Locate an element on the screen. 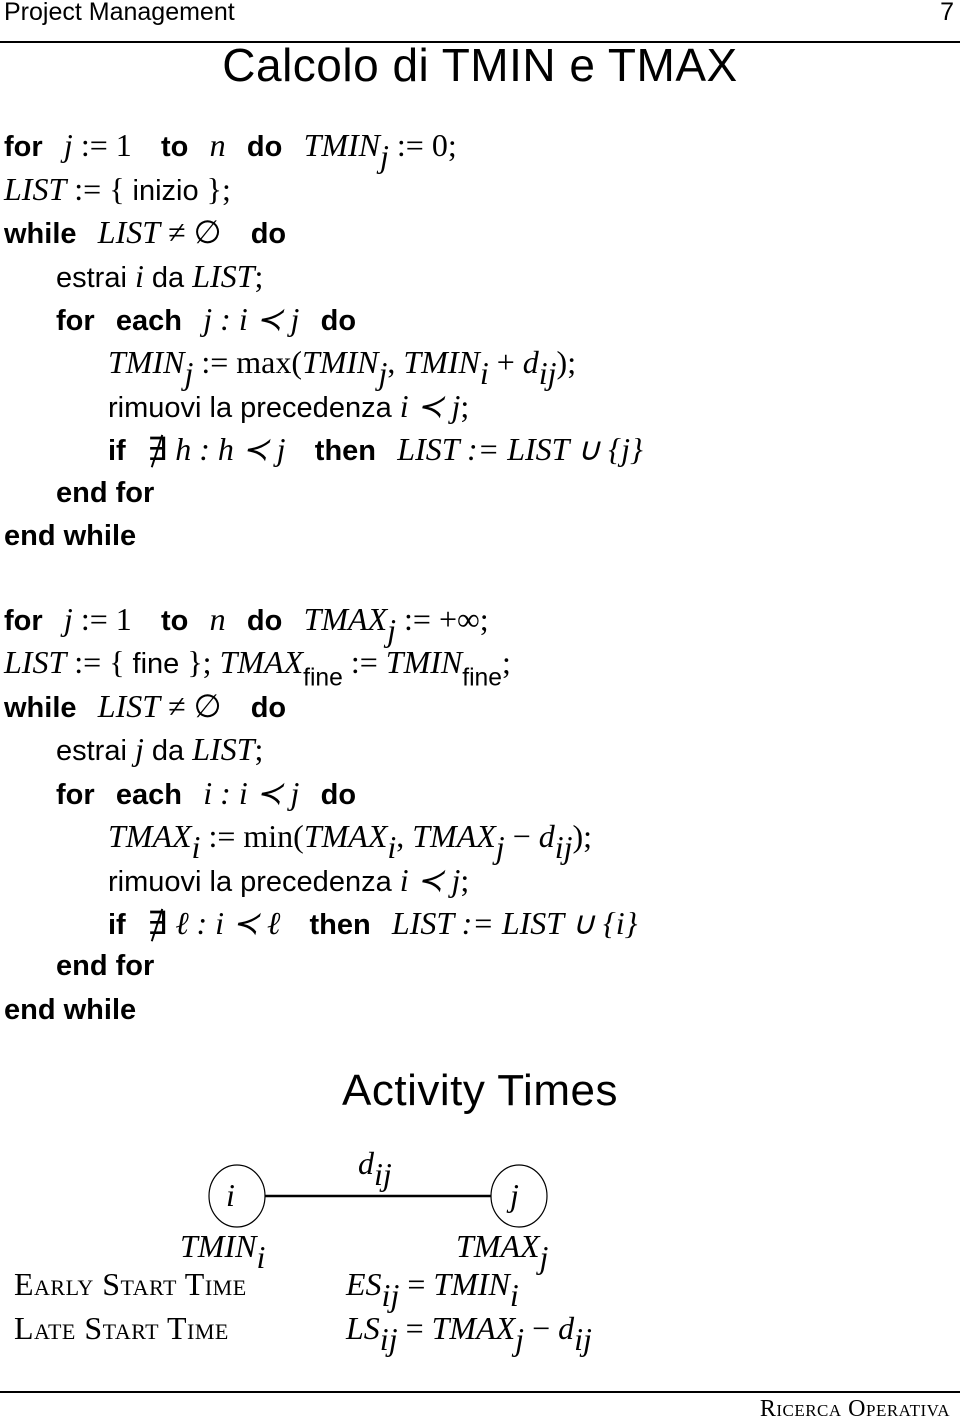 The width and height of the screenshot is (960, 1425). math-func: max is located at coordinates (264, 362).